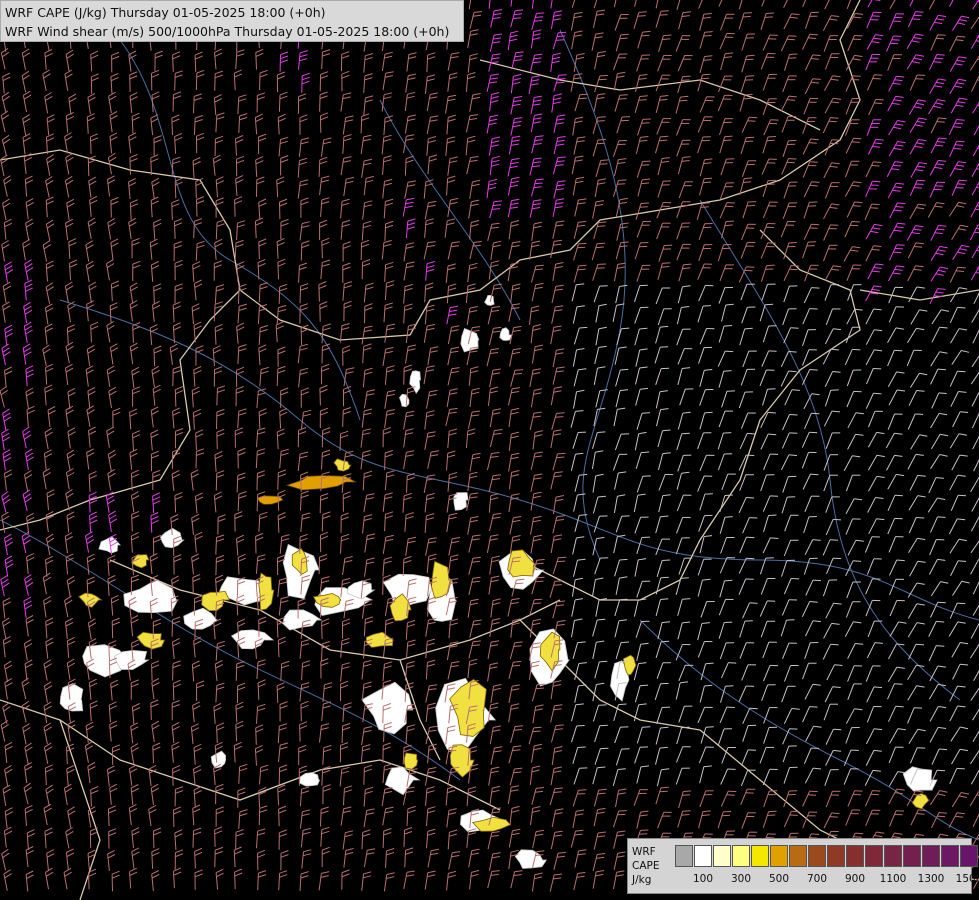 Image resolution: width=979 pixels, height=900 pixels. I want to click on legend-tick-labels: 100 300 500 700 900 1100 1300 1500, so click(827, 881).